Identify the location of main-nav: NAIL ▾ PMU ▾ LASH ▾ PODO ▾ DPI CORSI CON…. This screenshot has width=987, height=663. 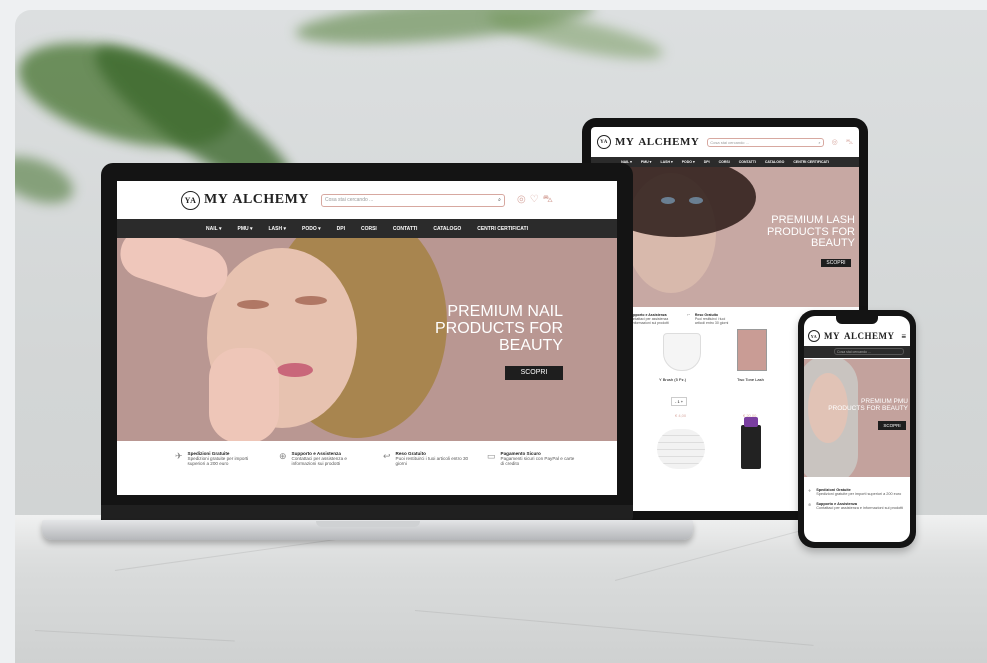
(725, 162).